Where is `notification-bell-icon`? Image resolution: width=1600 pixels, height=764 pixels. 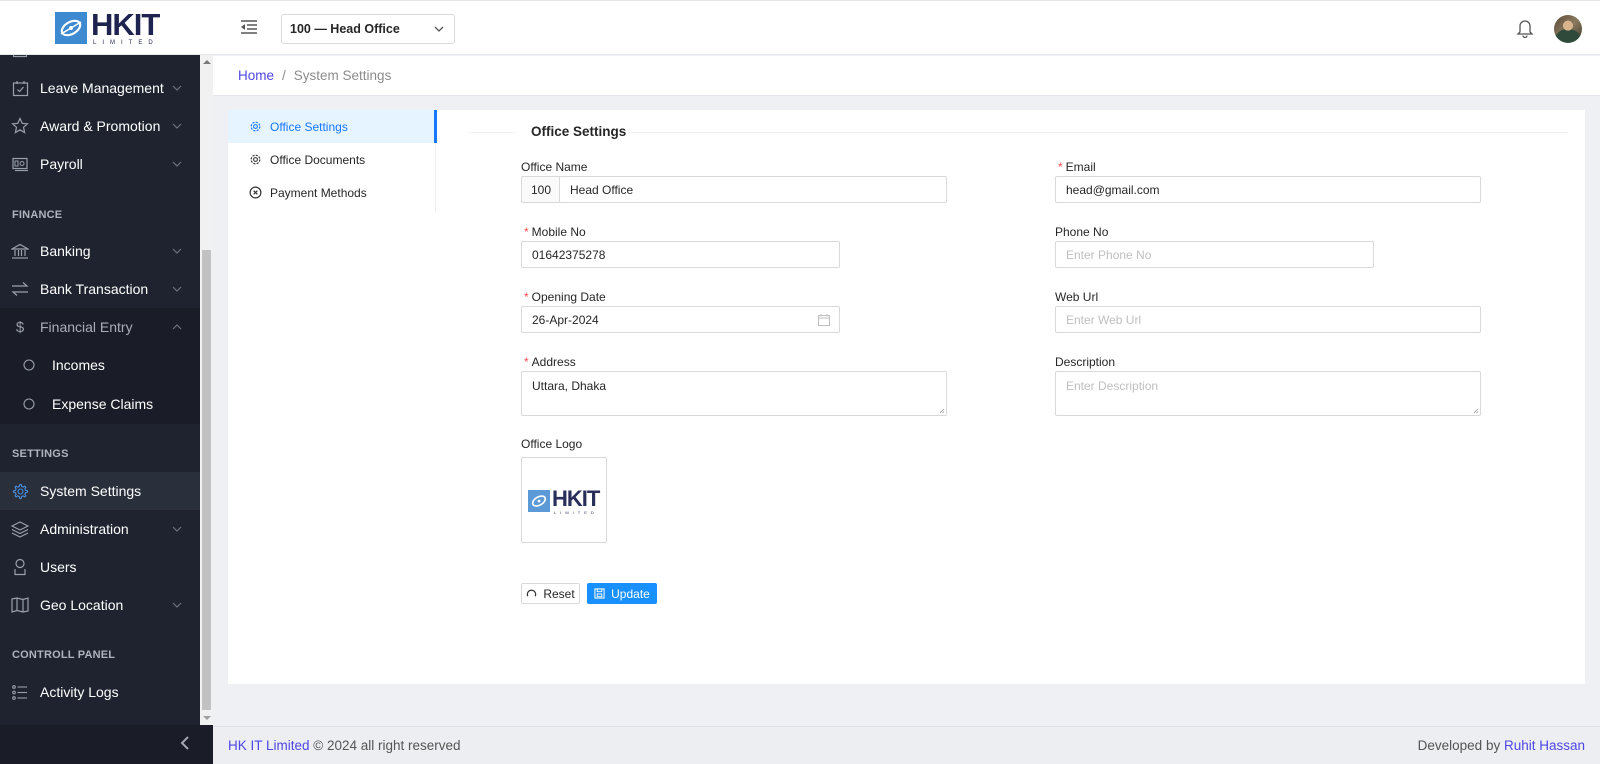
notification-bell-icon is located at coordinates (1525, 28).